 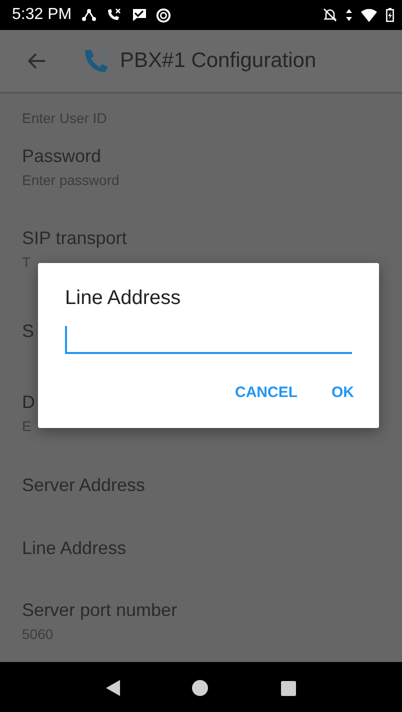 I want to click on battery-icon, so click(x=390, y=15).